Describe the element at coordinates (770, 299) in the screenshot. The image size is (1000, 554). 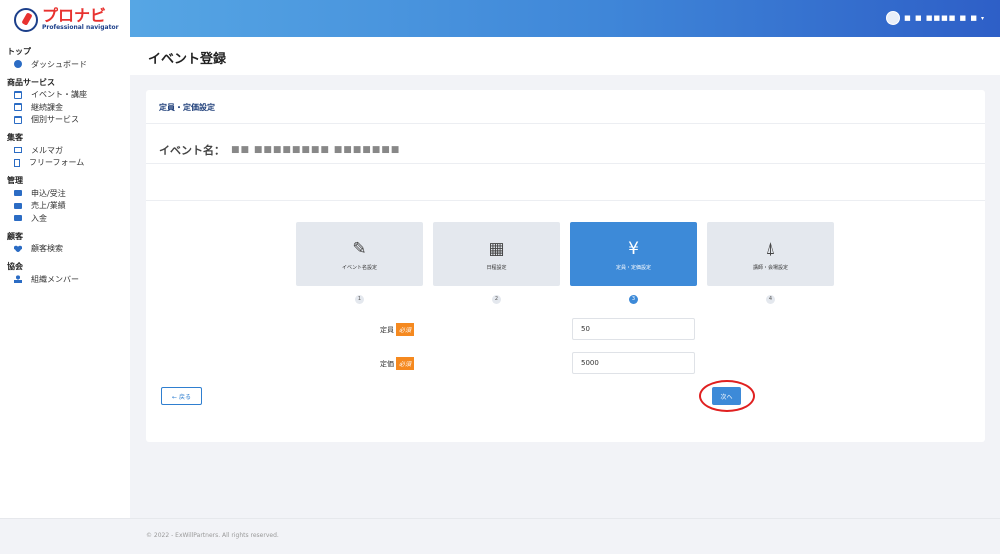
I see `step-number: 4` at that location.